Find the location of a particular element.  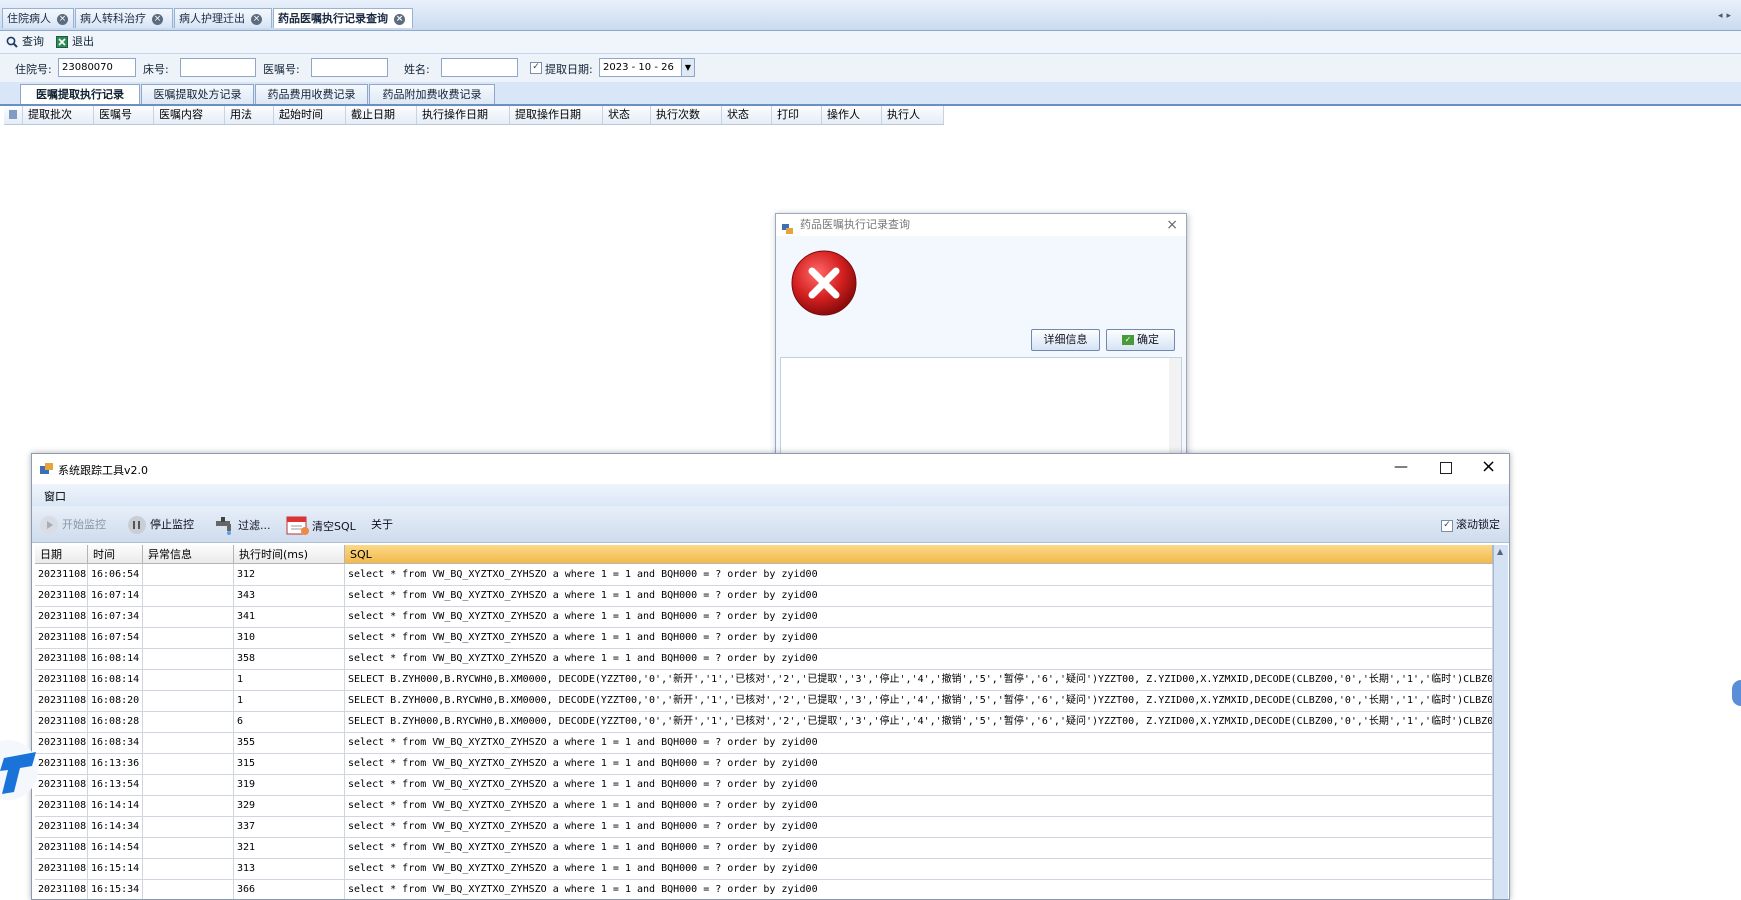

ok-button: ✓ 确定 is located at coordinates (1140, 340).